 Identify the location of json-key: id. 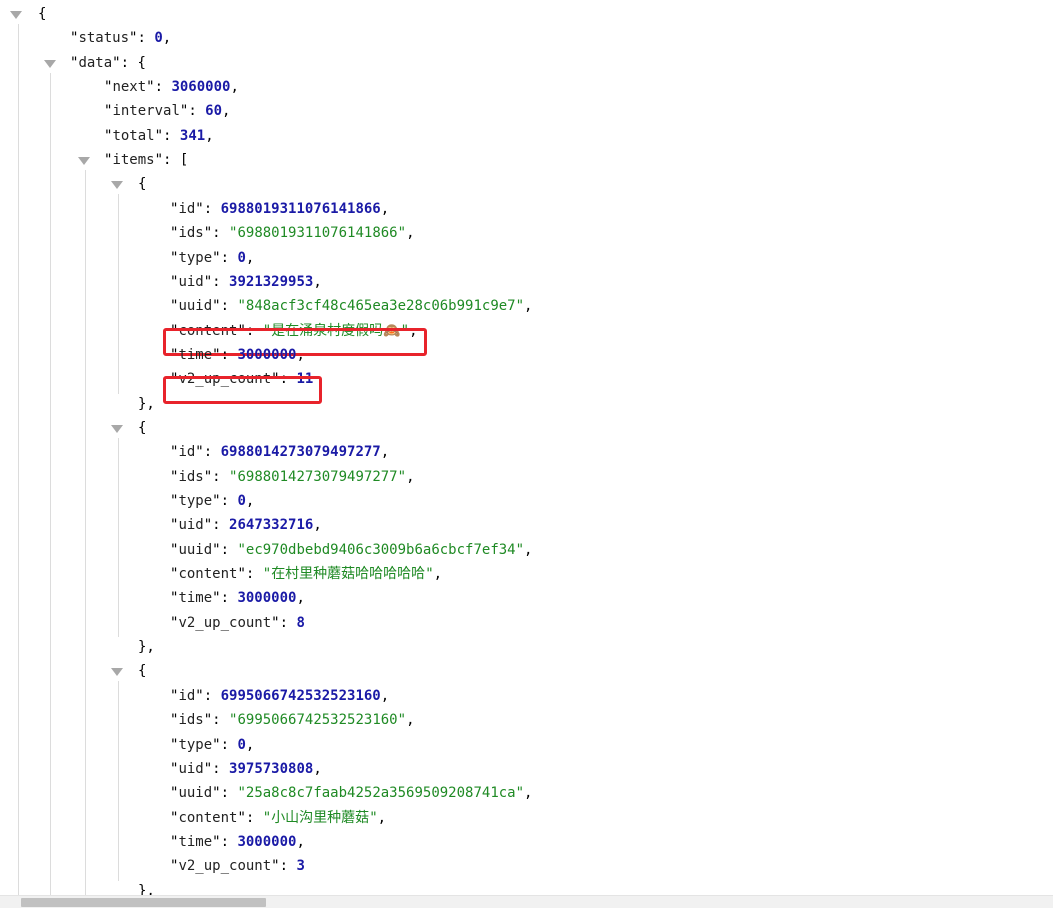
(187, 452).